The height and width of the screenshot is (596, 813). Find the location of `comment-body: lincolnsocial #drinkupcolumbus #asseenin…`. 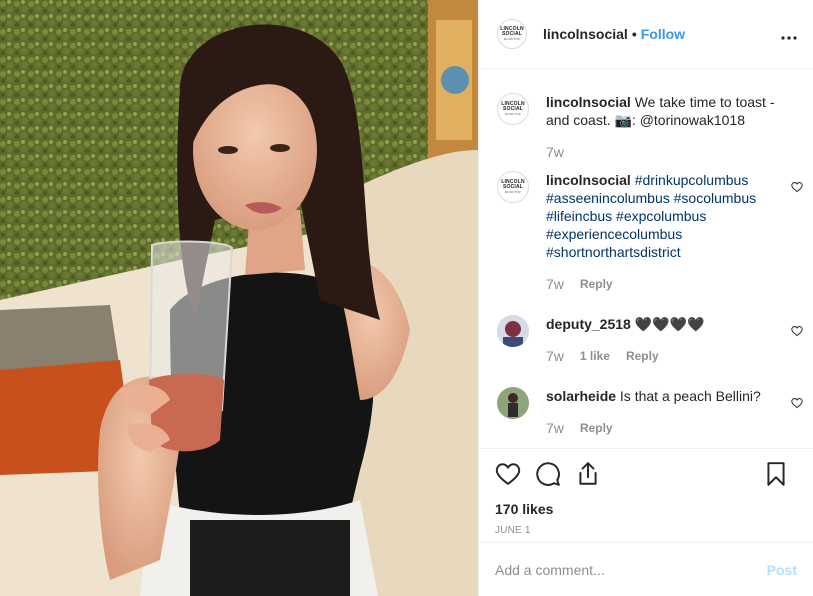

comment-body: lincolnsocial #drinkupcolumbus #asseenin… is located at coordinates (664, 232).